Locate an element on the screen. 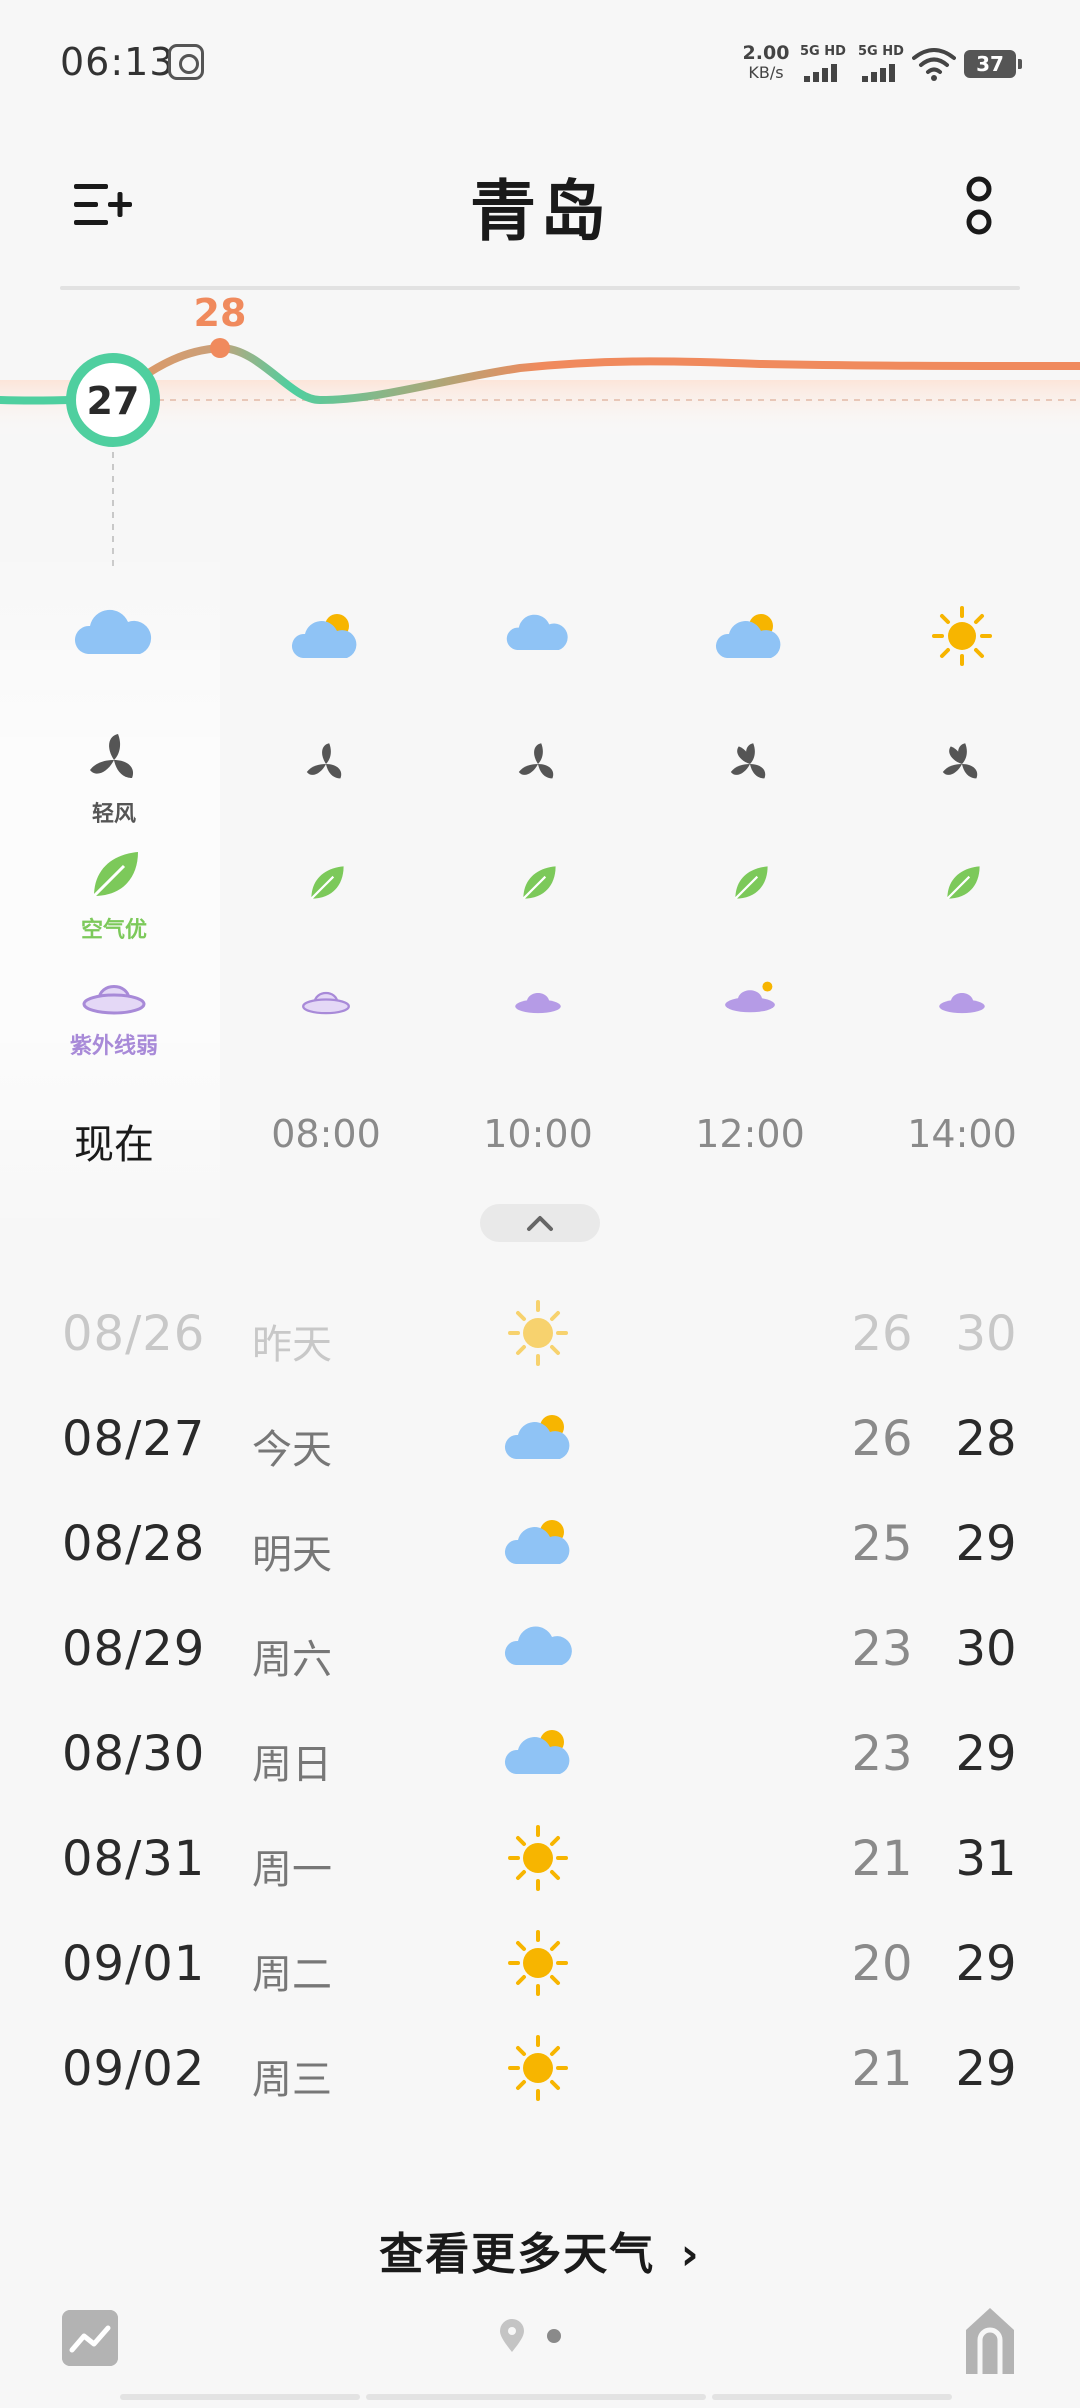  daily-row: 08/31 周一 21 31 is located at coordinates (540, 1859).